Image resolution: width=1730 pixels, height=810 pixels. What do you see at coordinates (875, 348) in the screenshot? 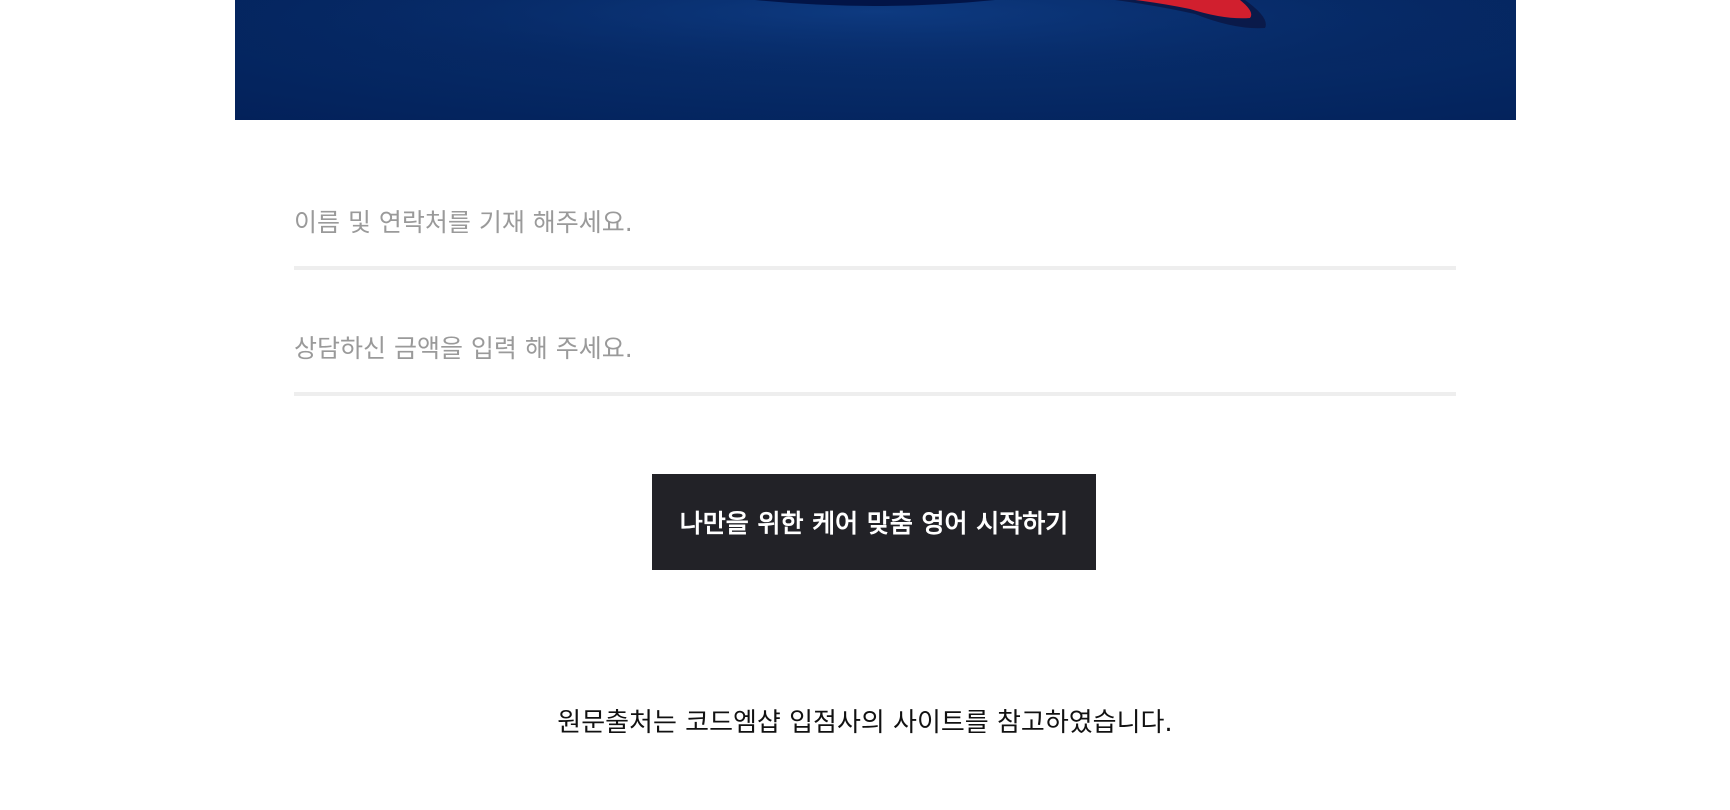
I see `amount-input` at bounding box center [875, 348].